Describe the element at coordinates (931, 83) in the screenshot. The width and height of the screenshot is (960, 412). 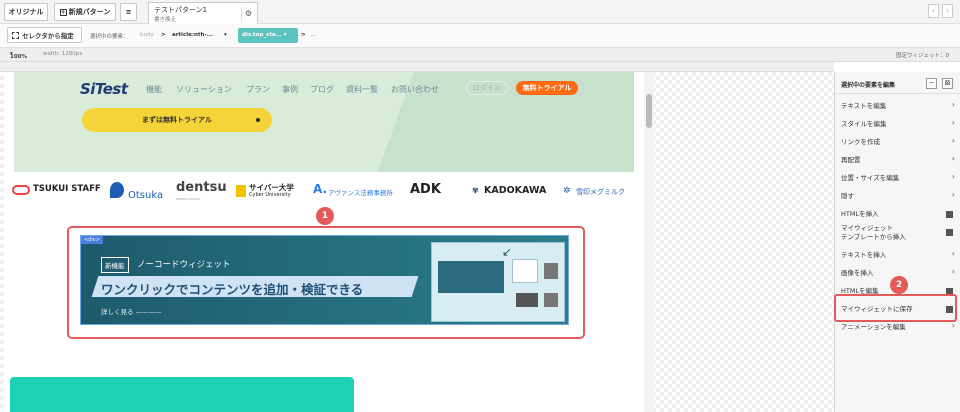
I see `minimize-button: −` at that location.